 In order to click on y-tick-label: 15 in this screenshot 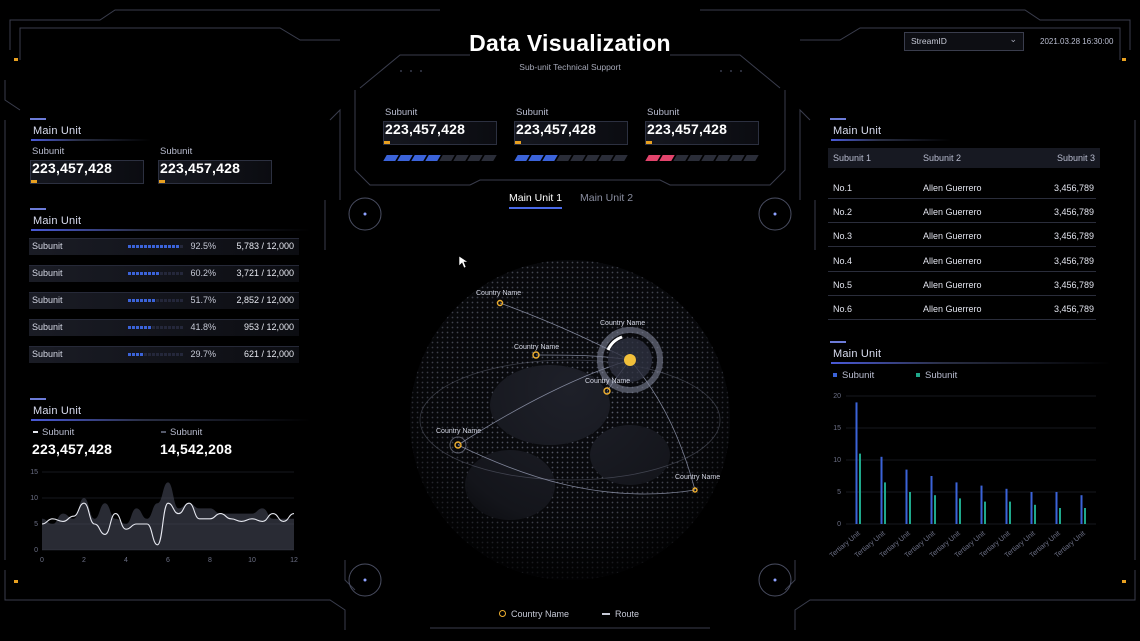, I will do `click(34, 472)`.